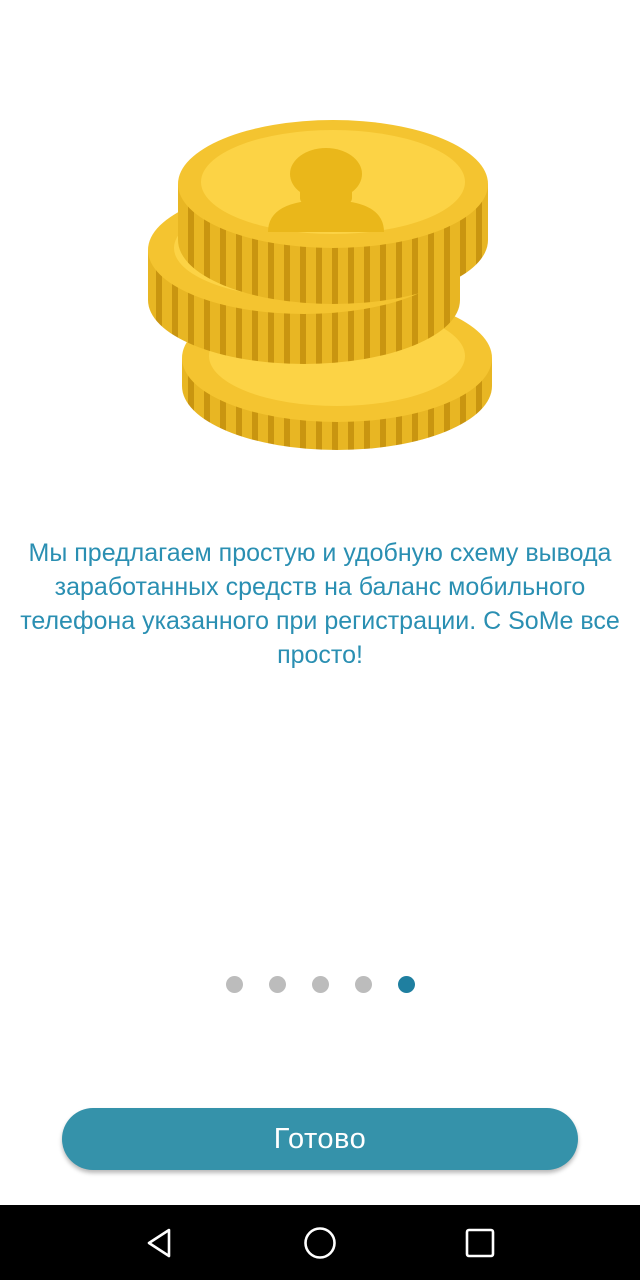 This screenshot has height=1280, width=640. What do you see at coordinates (406, 984) in the screenshot?
I see `page-dot-5-active` at bounding box center [406, 984].